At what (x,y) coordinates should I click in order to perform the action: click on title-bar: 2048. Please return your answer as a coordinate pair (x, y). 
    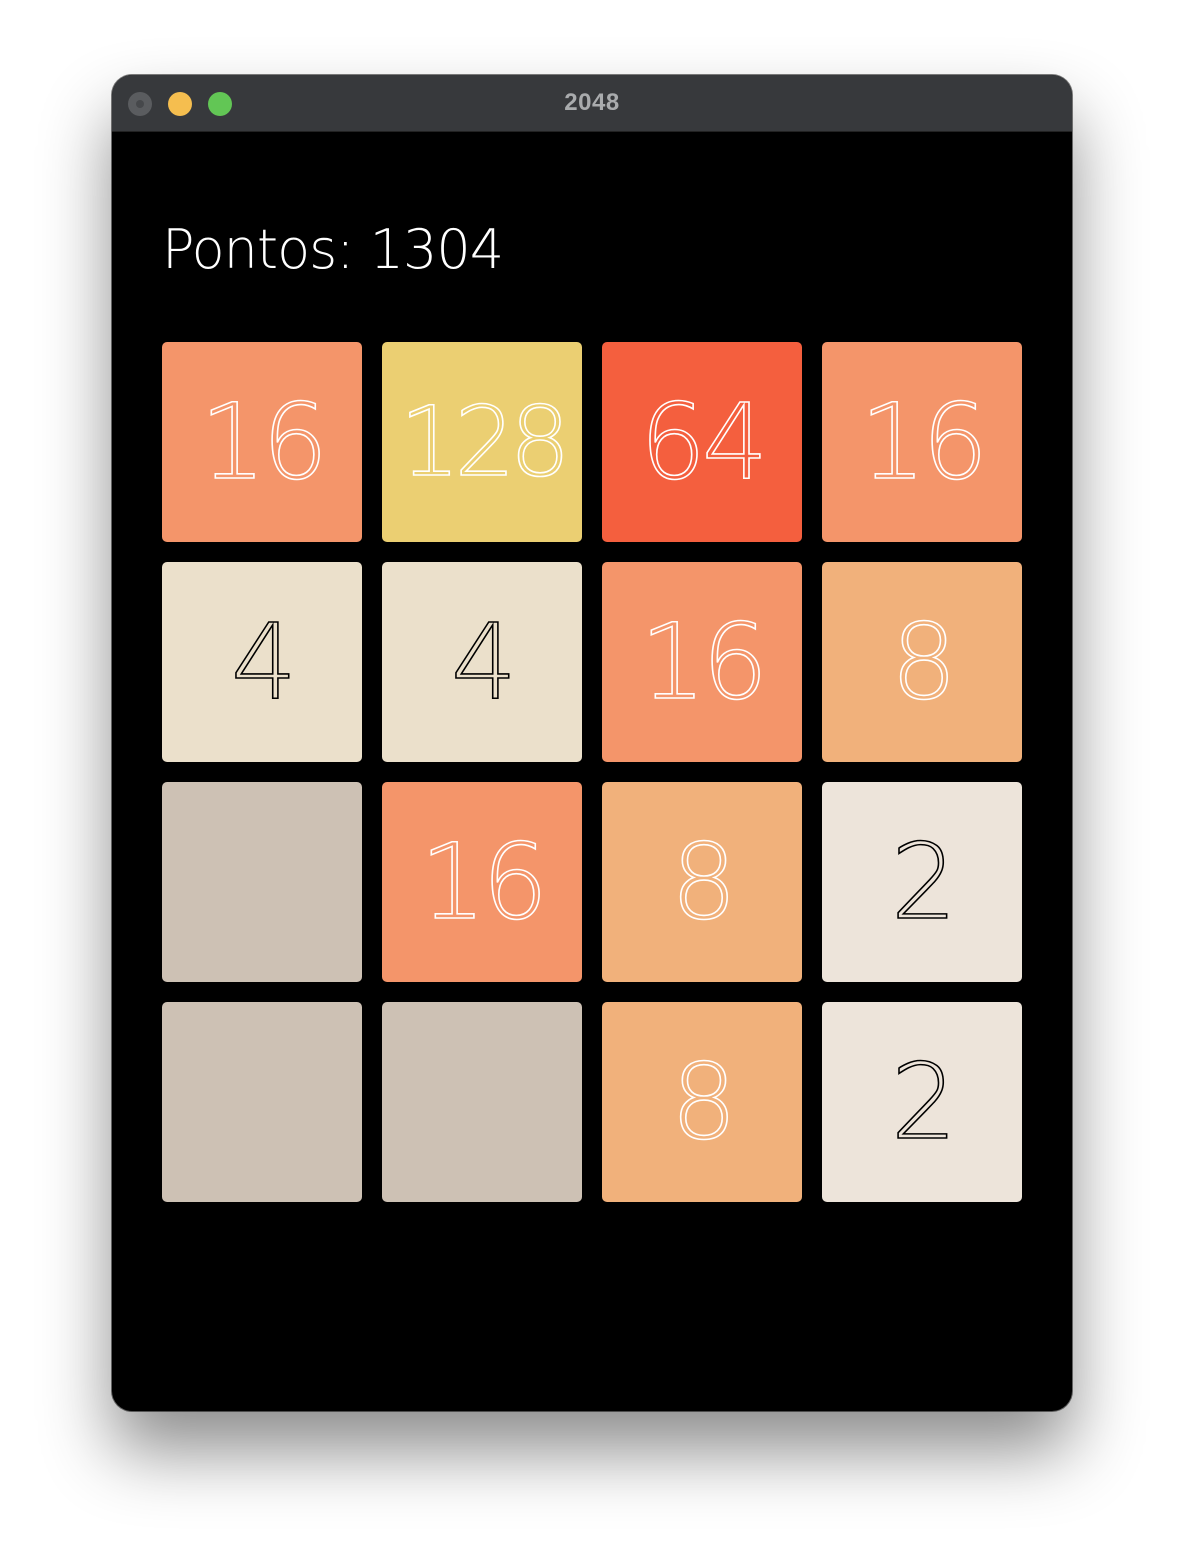
    Looking at the image, I should click on (592, 103).